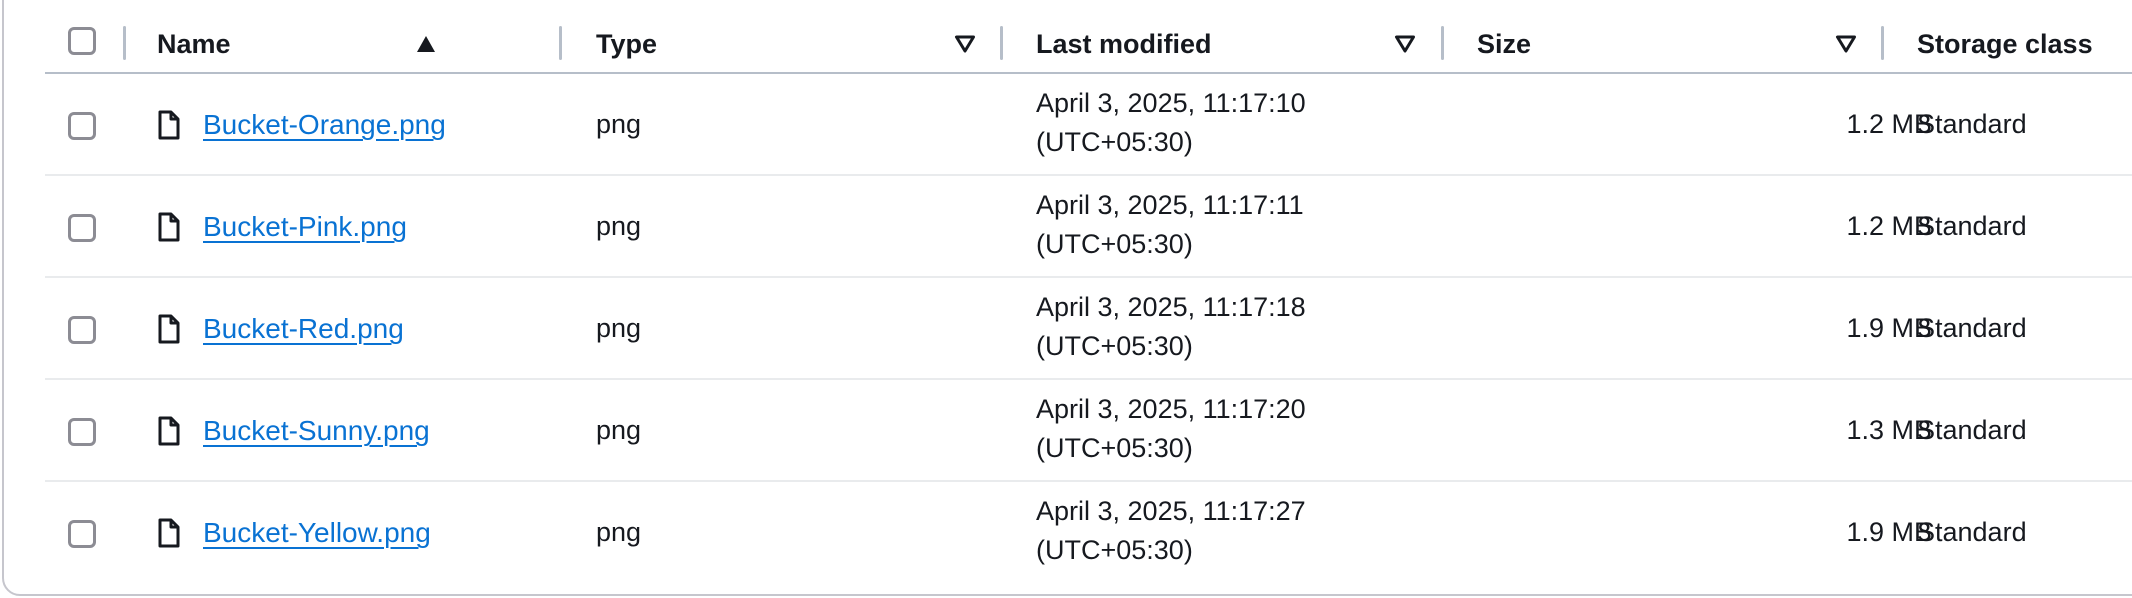 This screenshot has width=2132, height=598. I want to click on object-last-modified: April 3, 2025, 11:17:18 (UTC+05:30), so click(1171, 327).